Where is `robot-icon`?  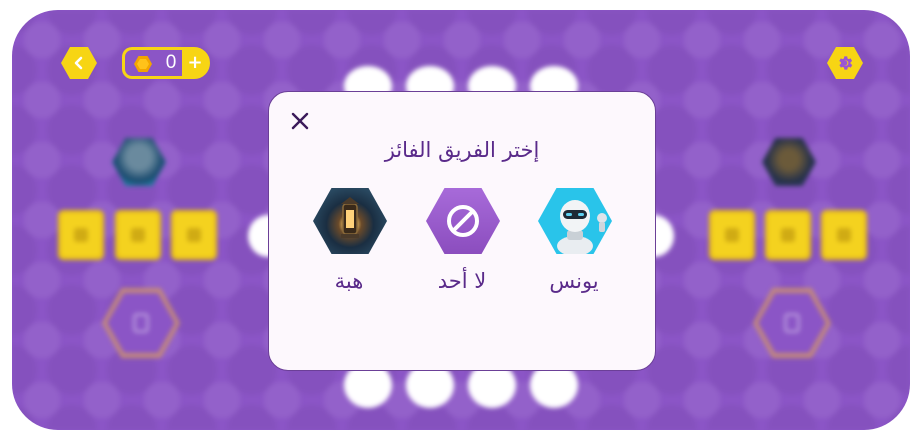
robot-icon is located at coordinates (582, 227).